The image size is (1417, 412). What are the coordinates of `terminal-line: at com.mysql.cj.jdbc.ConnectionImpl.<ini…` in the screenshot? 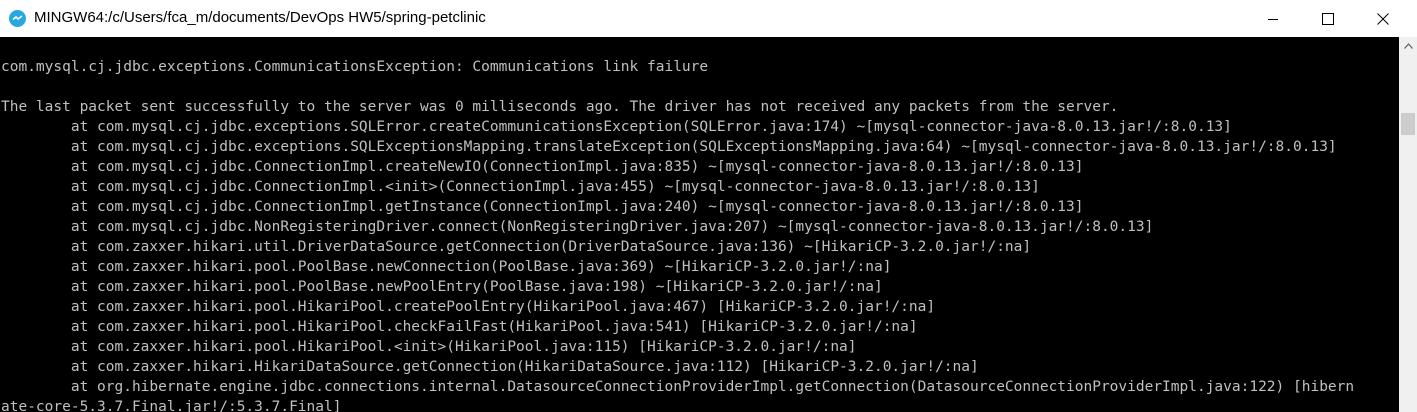 It's located at (520, 187).